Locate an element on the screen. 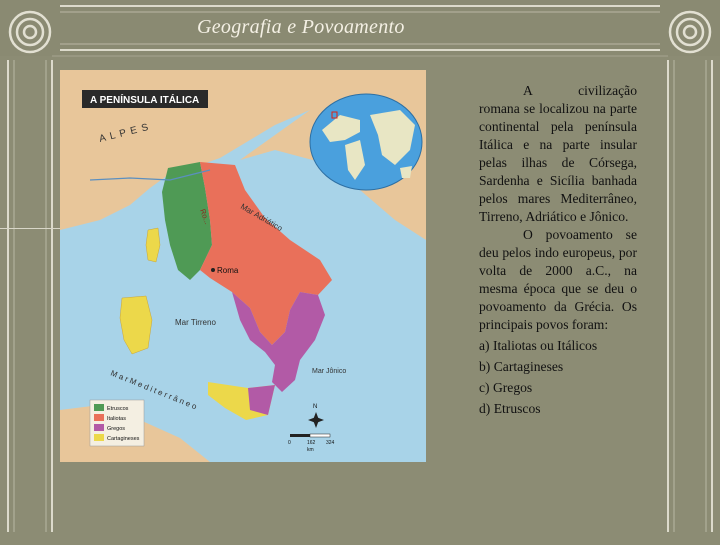 The width and height of the screenshot is (720, 545). legend-swatch-italiotas is located at coordinates (99, 417).